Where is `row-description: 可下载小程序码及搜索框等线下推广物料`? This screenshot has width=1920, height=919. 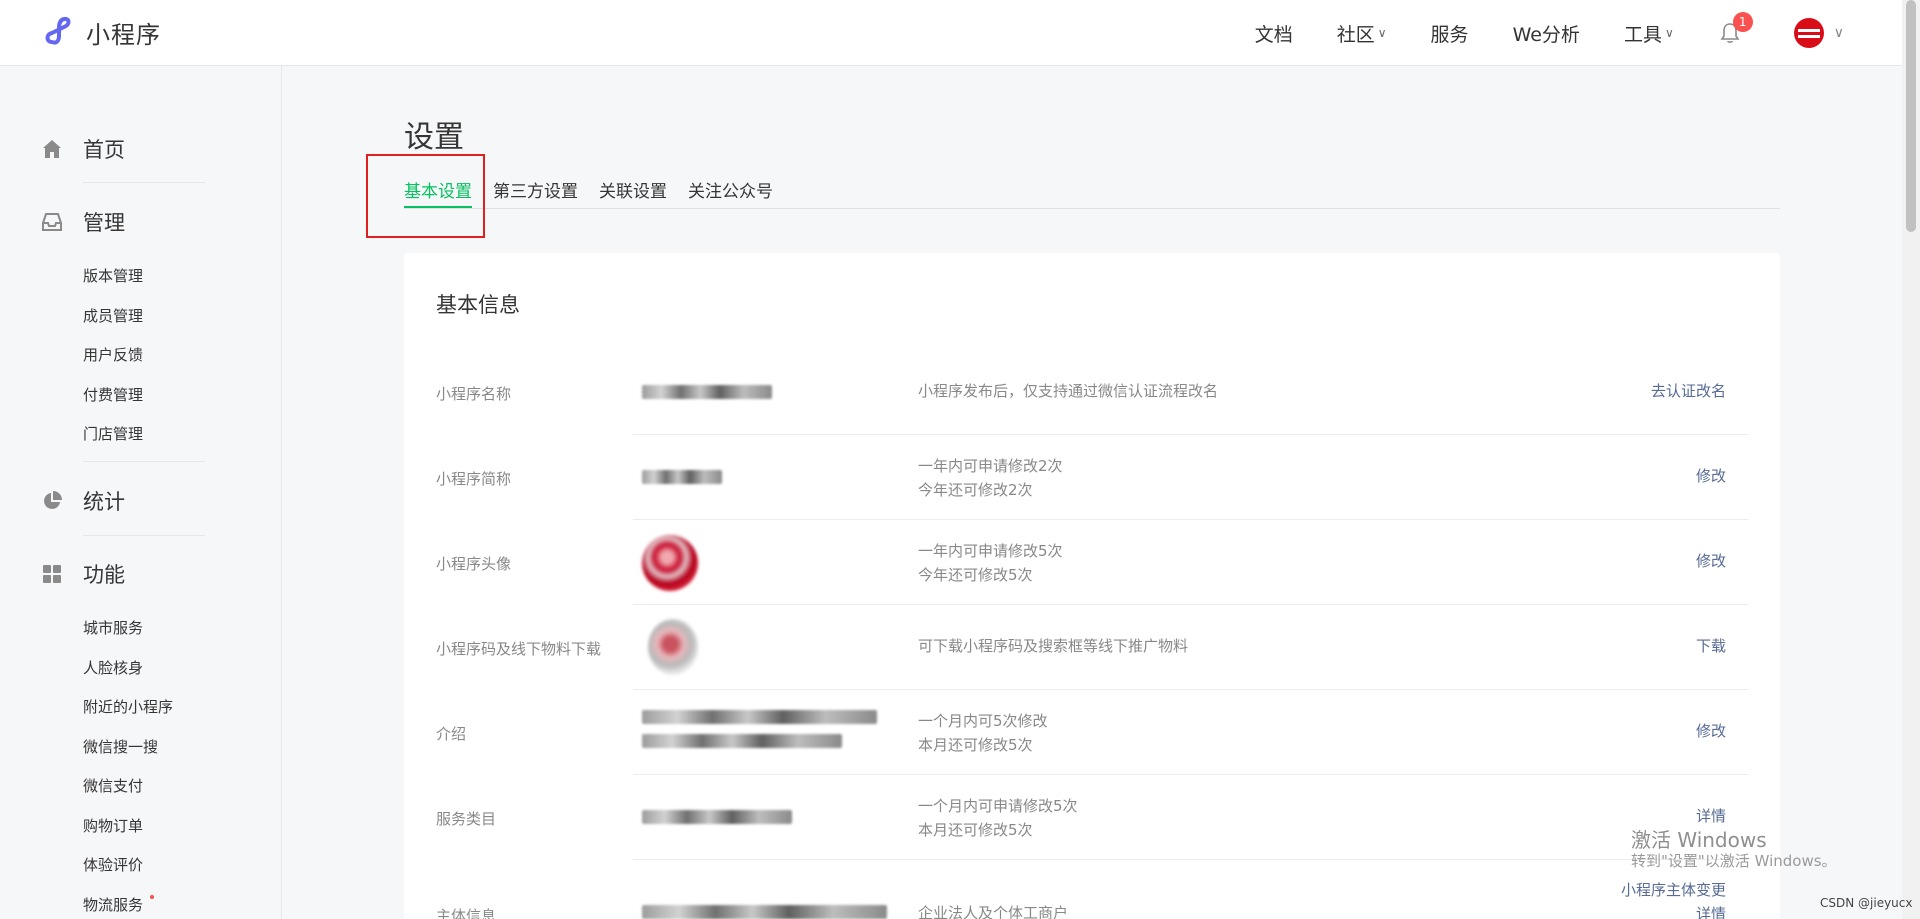 row-description: 可下载小程序码及搜索框等线下推广物料 is located at coordinates (1053, 646).